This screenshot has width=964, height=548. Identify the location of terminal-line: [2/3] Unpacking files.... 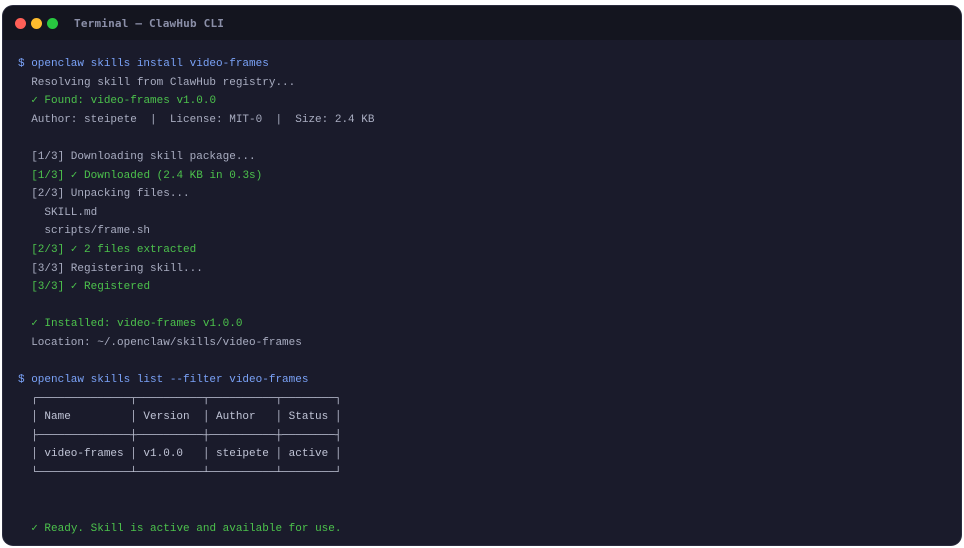
(104, 194).